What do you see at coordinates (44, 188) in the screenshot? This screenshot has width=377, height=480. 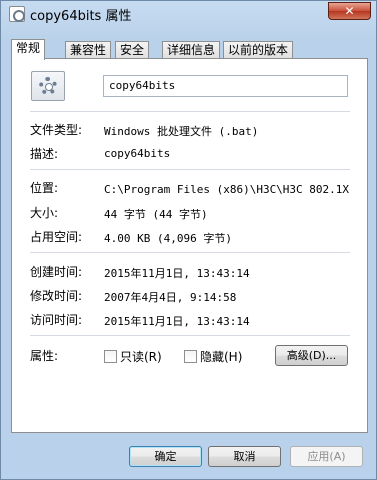 I see `location-label: 位置:` at bounding box center [44, 188].